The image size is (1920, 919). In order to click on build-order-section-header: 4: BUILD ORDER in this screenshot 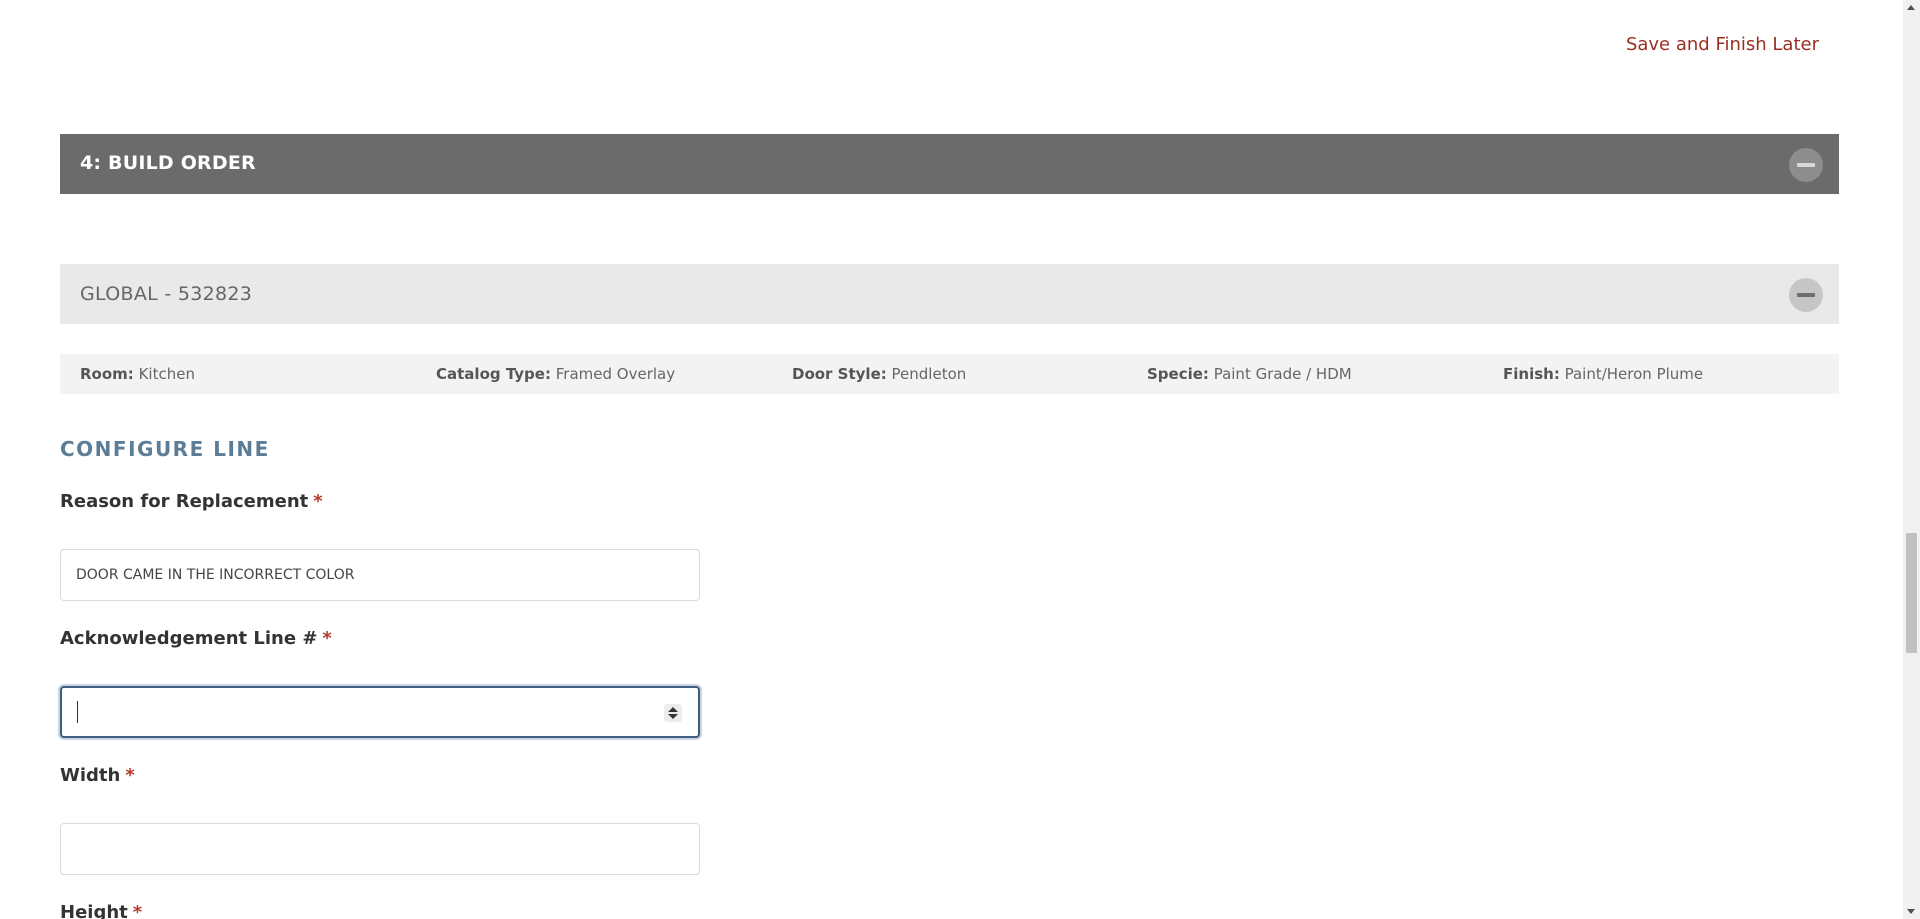, I will do `click(949, 164)`.